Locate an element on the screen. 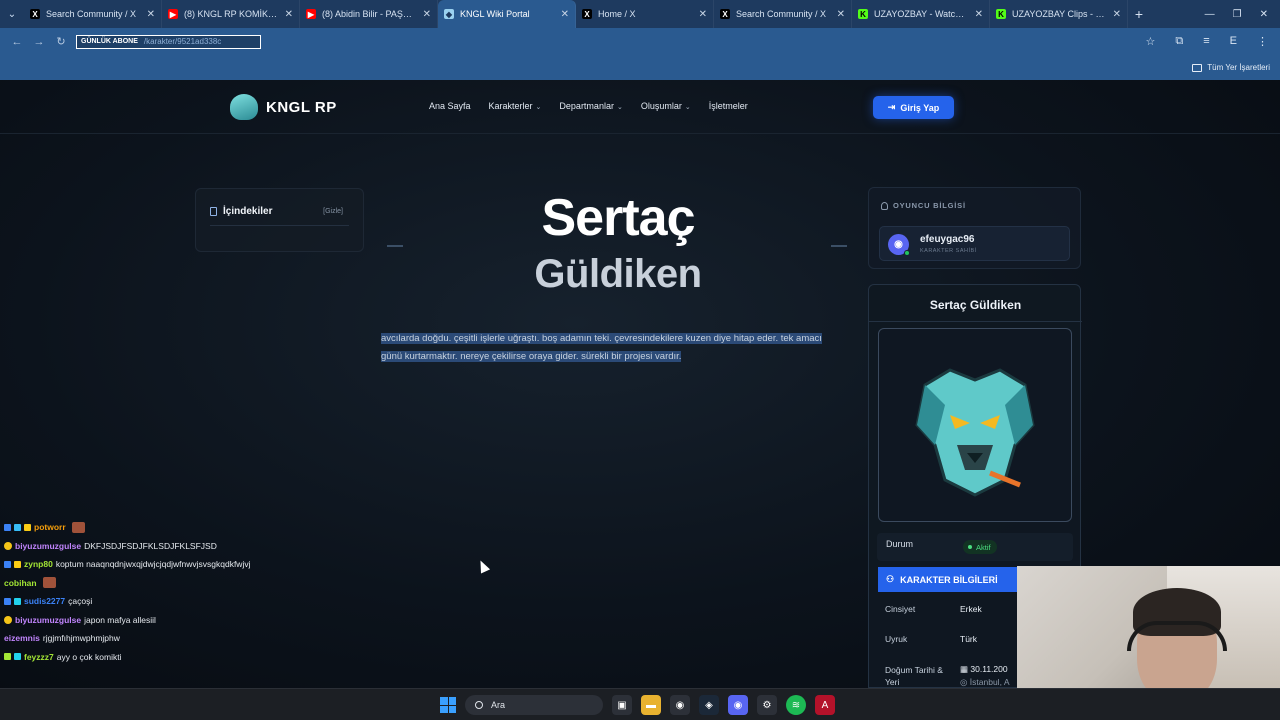  chat-username: feyzzz7 is located at coordinates (39, 656).